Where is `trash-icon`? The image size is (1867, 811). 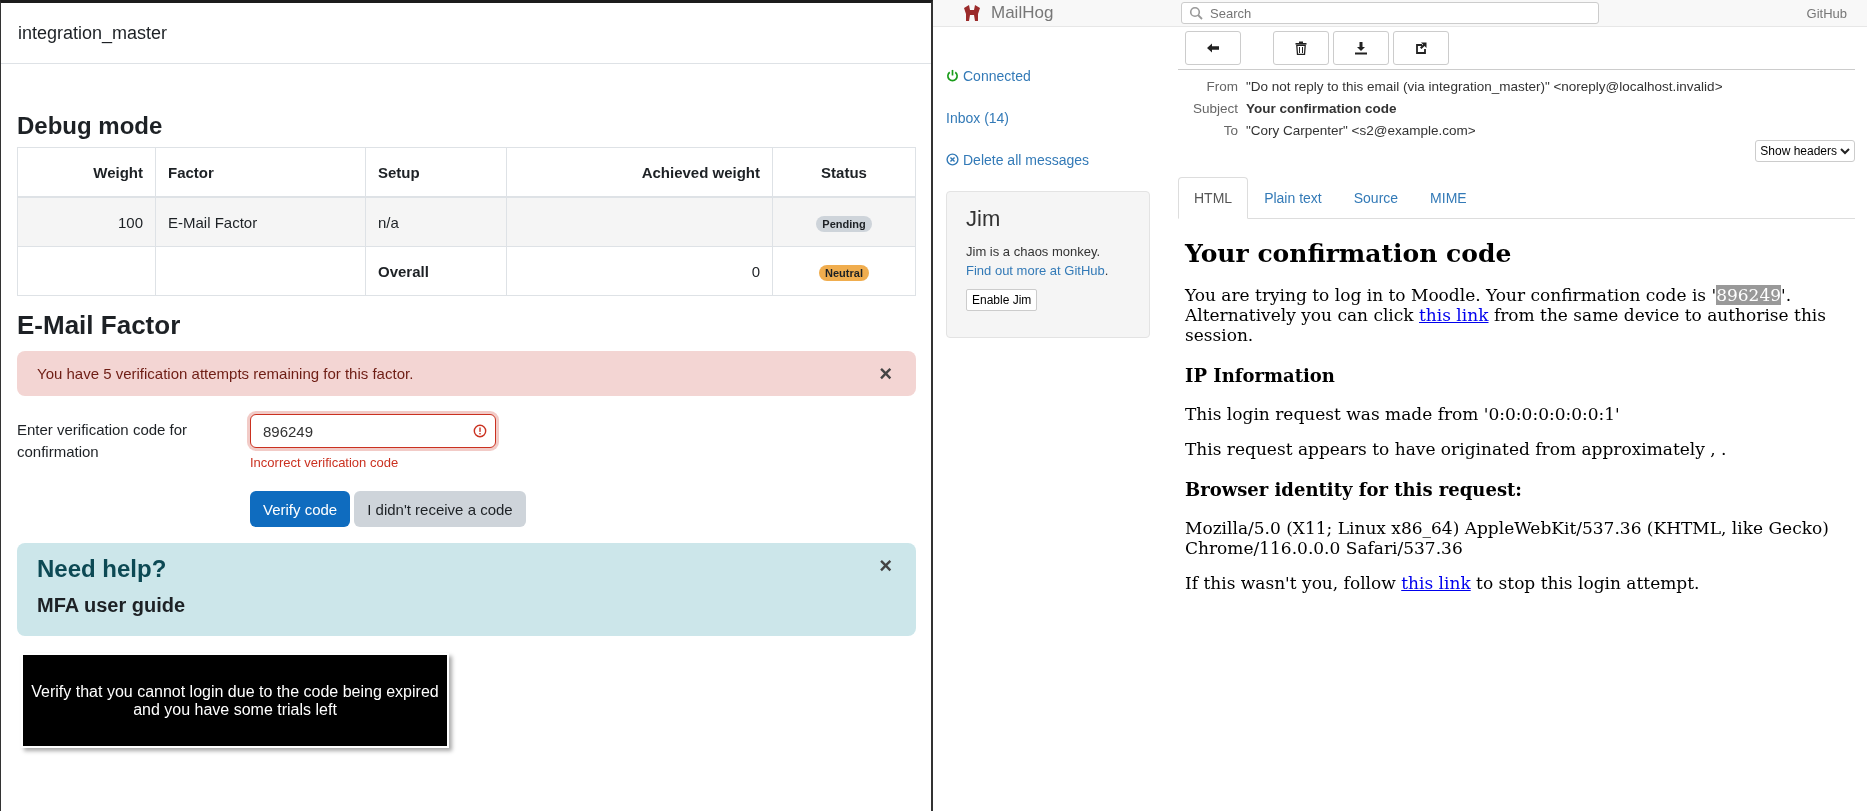
trash-icon is located at coordinates (1301, 48).